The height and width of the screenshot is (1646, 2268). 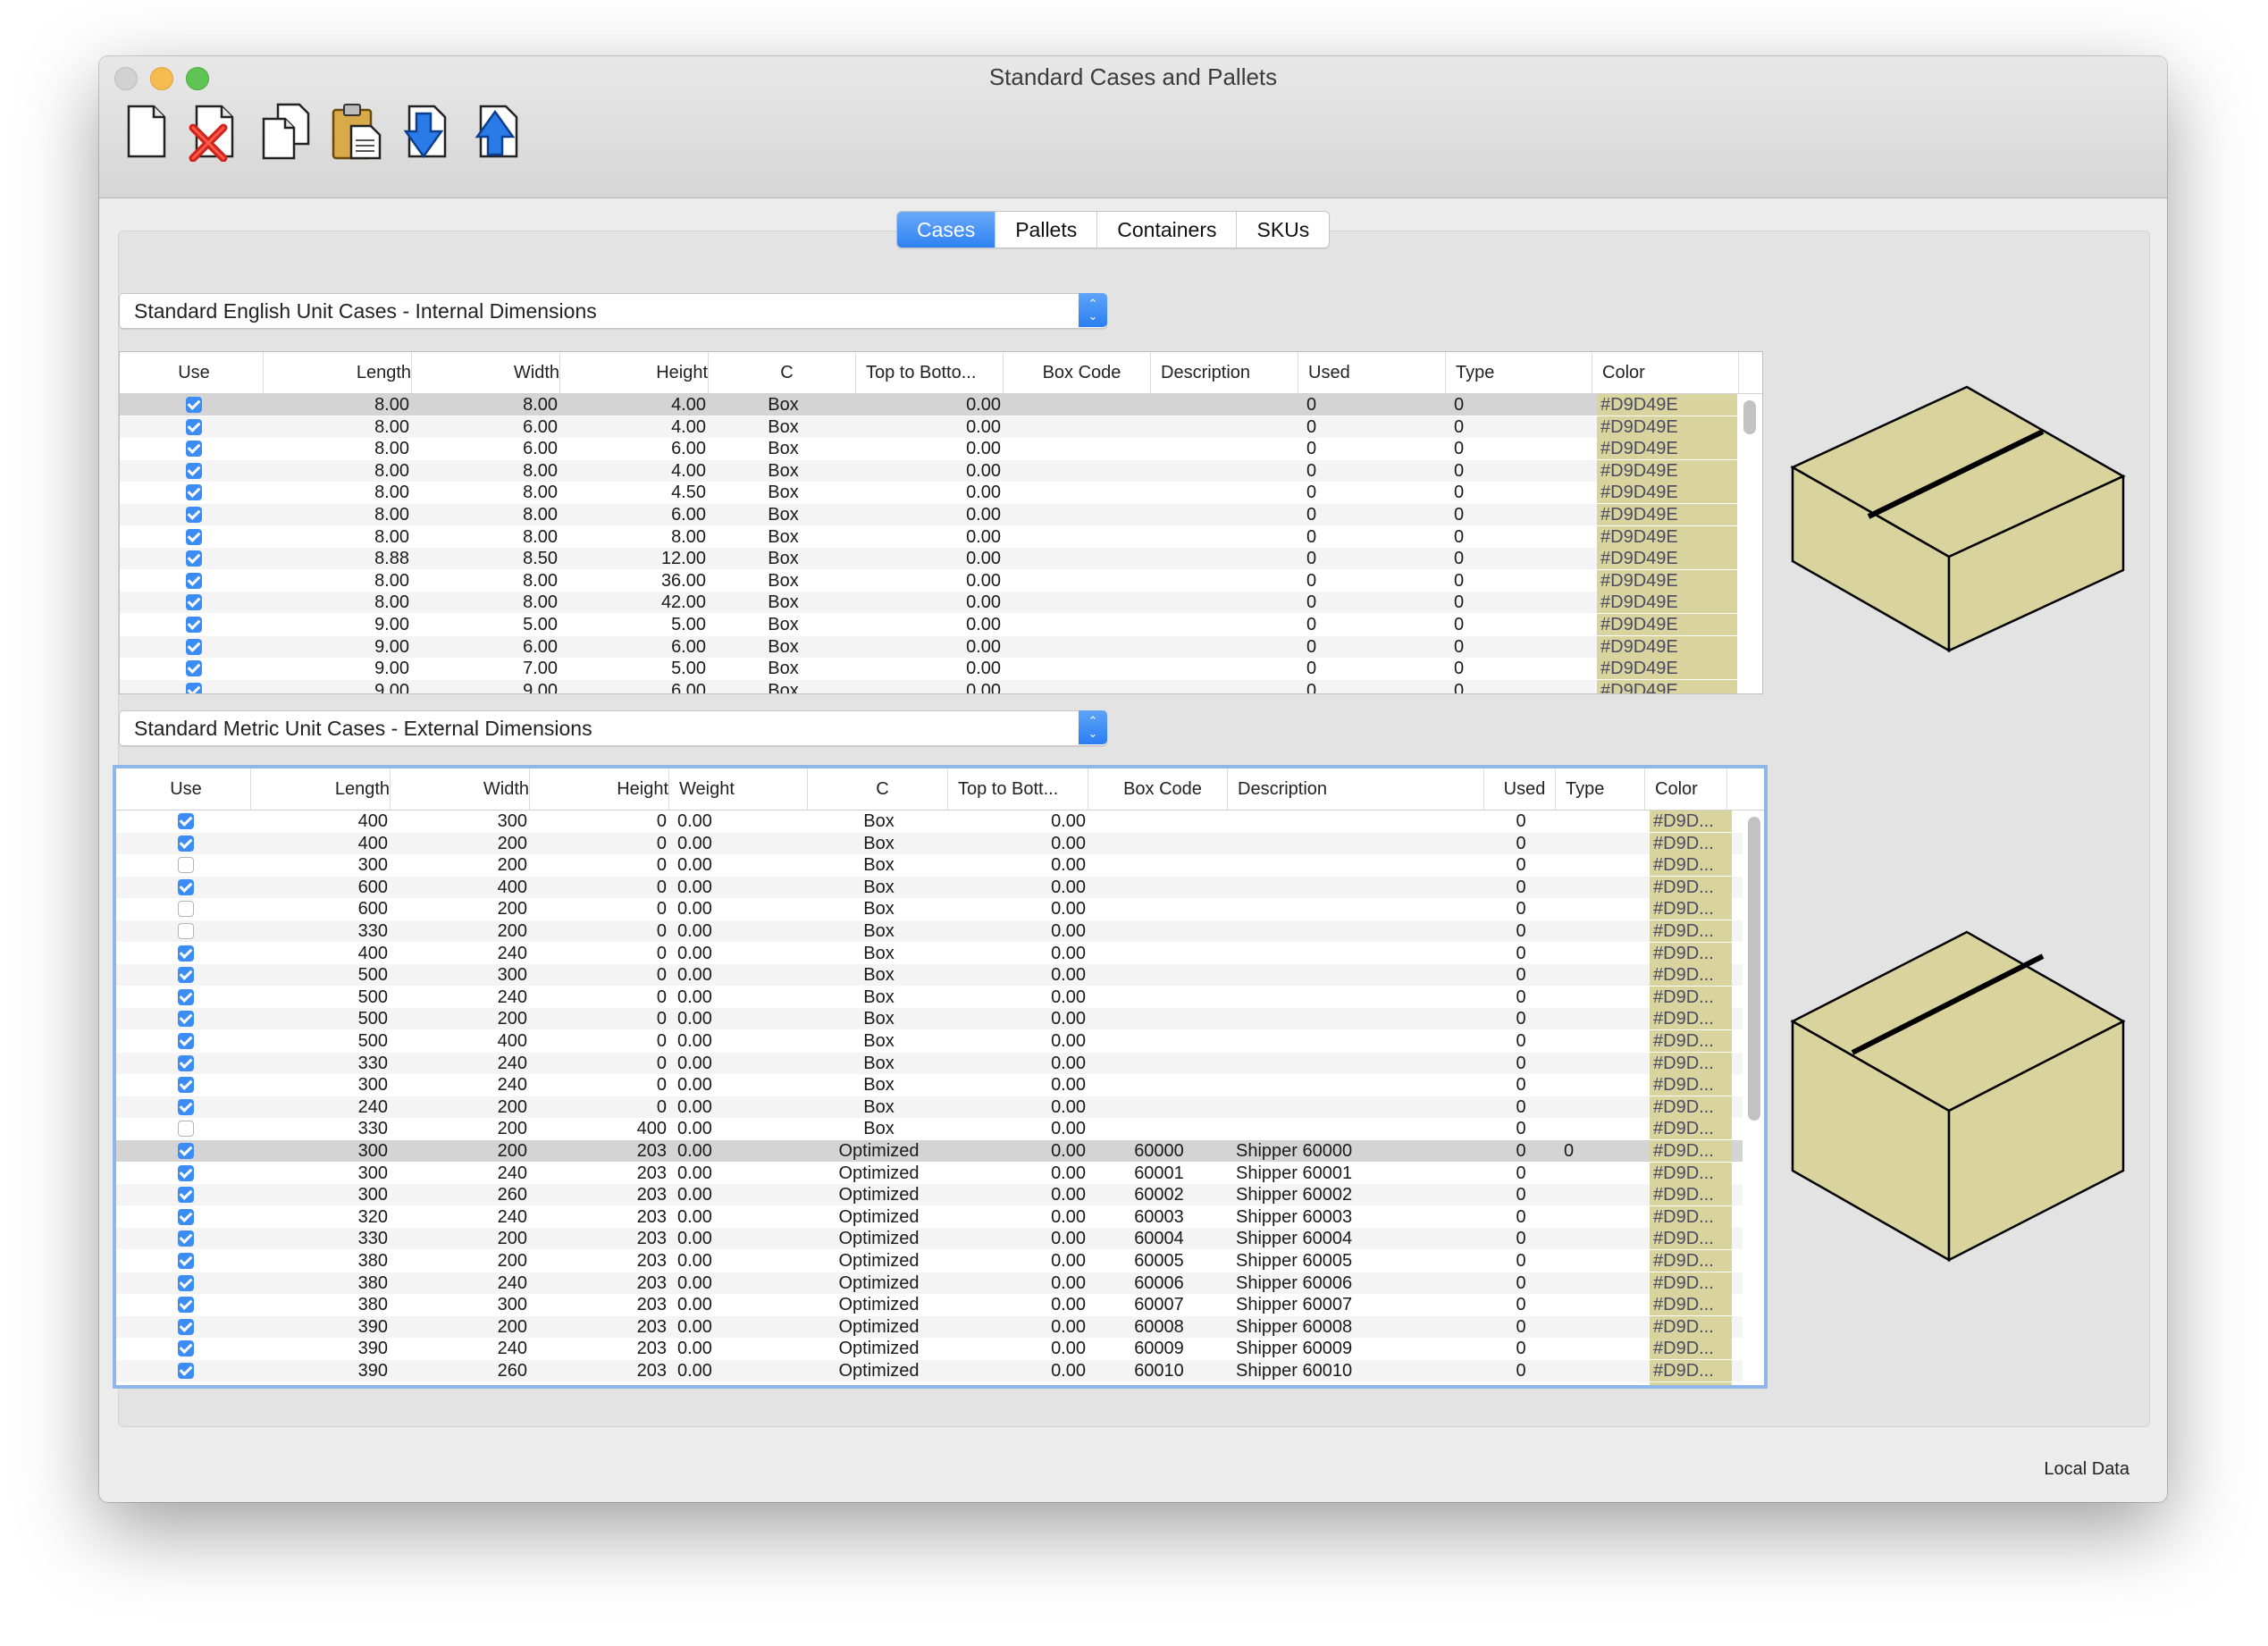 I want to click on table-row: 8.00 8.00 4.00 Box 0.00 0 0 #D9D49E, so click(x=928, y=405).